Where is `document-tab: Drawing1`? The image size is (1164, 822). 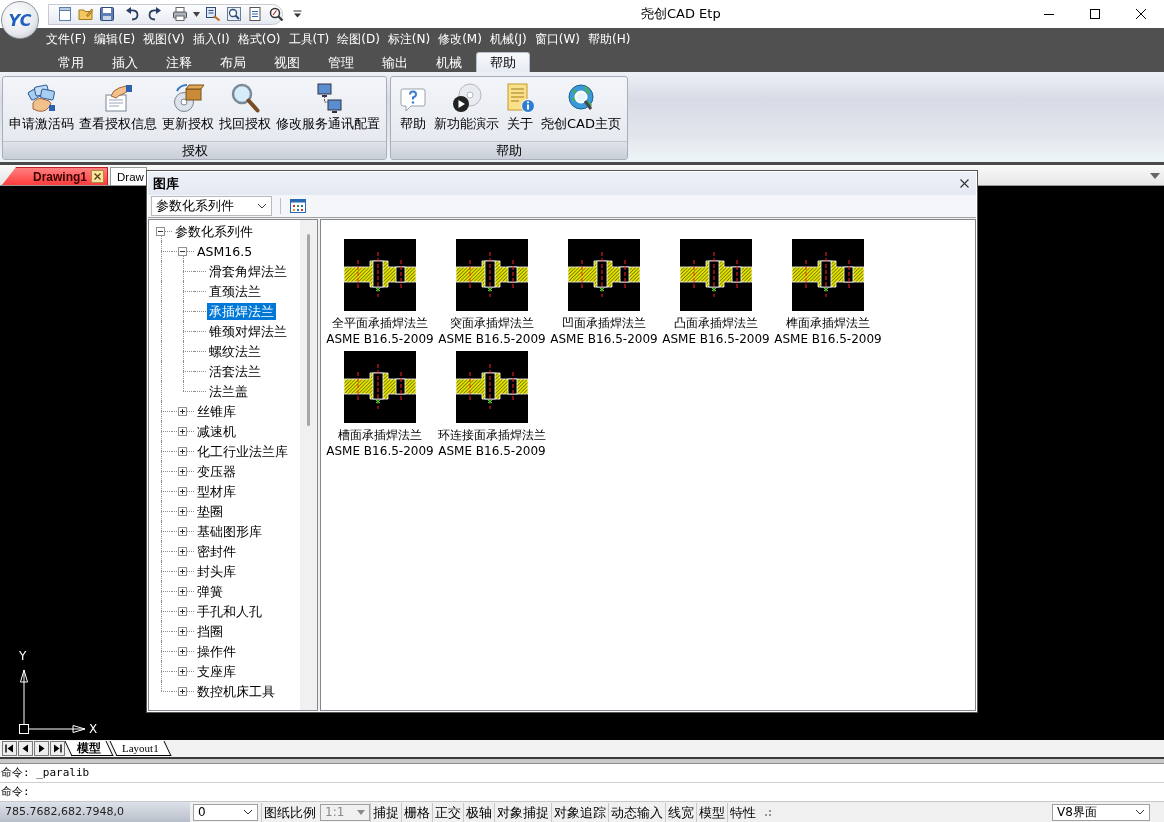
document-tab: Drawing1 is located at coordinates (55, 176).